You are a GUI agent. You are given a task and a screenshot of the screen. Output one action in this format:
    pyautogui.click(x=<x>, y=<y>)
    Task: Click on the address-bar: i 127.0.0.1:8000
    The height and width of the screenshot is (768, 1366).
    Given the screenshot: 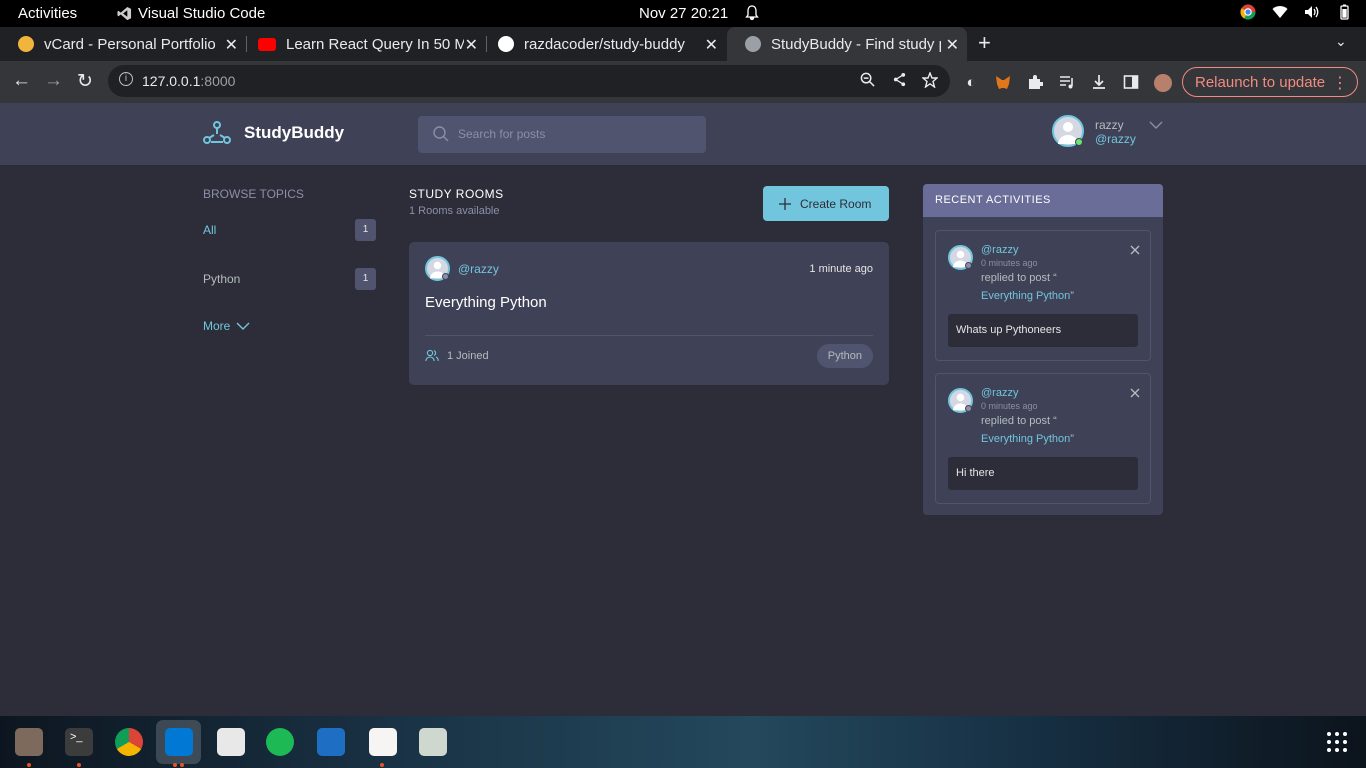 What is the action you would take?
    pyautogui.click(x=529, y=81)
    